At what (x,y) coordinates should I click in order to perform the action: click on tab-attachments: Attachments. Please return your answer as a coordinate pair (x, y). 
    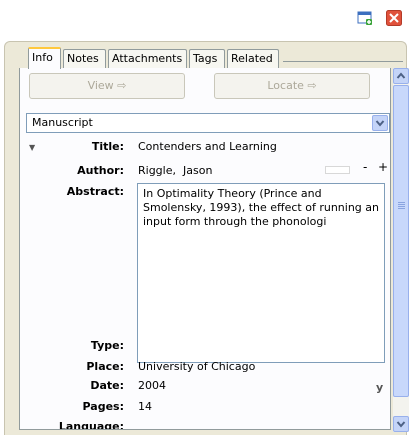
    Looking at the image, I should click on (147, 58).